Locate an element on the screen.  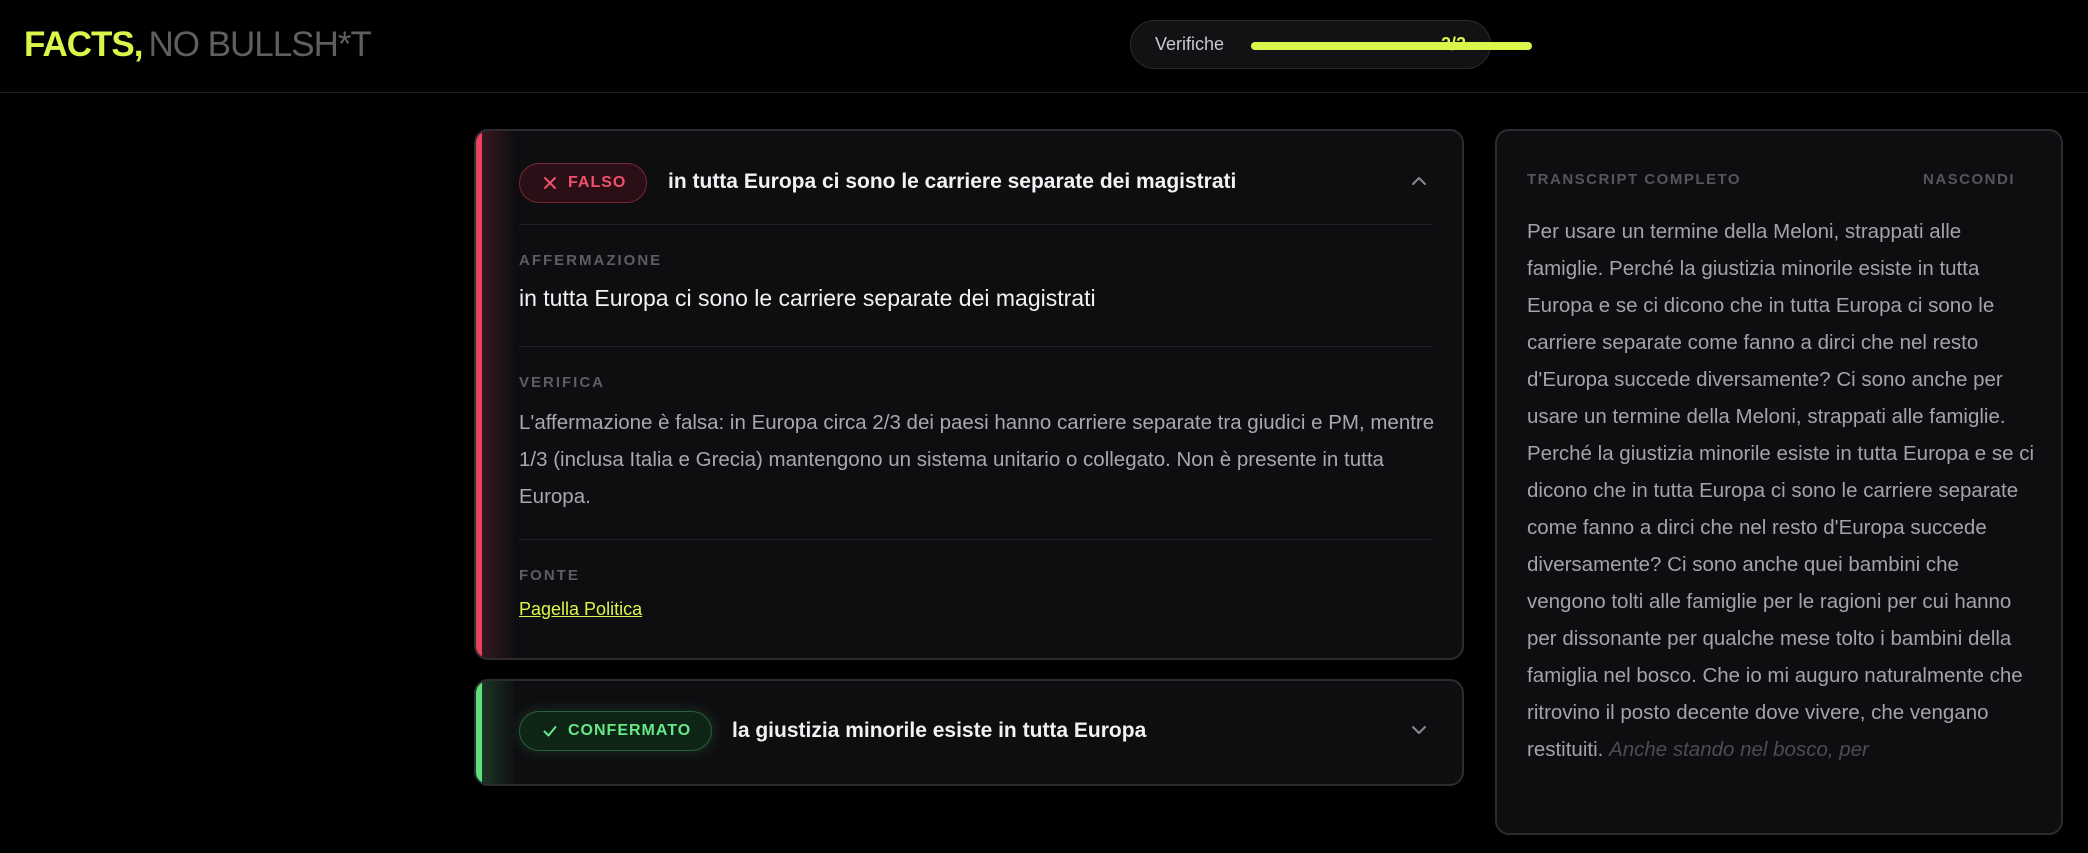
verdict-badge-false: FALSO is located at coordinates (583, 183).